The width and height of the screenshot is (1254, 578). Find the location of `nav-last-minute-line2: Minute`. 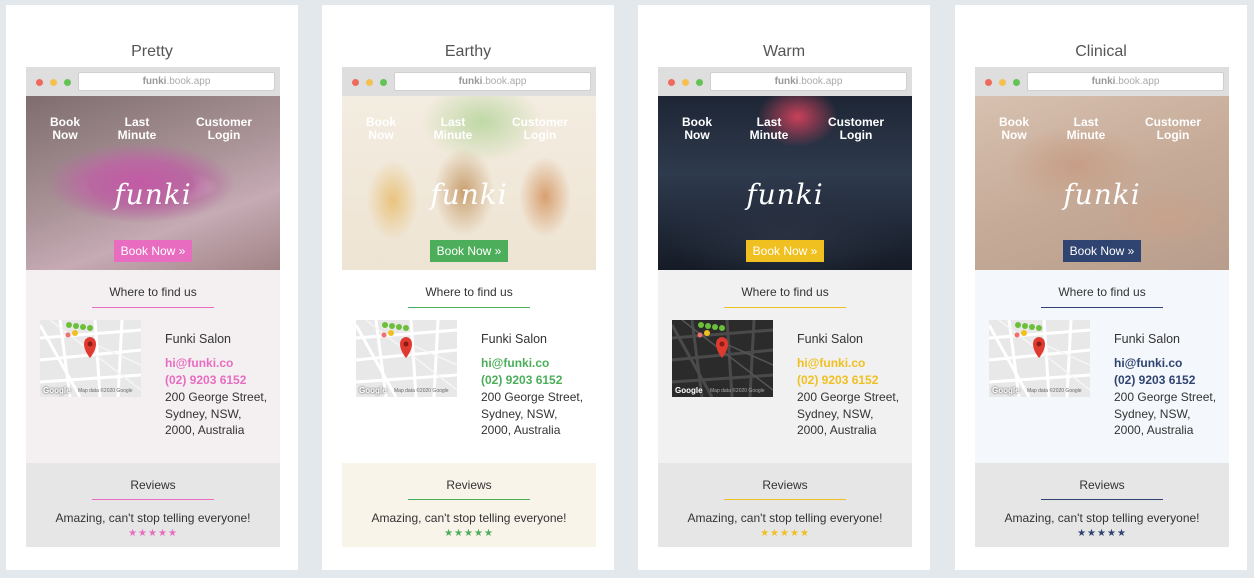

nav-last-minute-line2: Minute is located at coordinates (137, 135).